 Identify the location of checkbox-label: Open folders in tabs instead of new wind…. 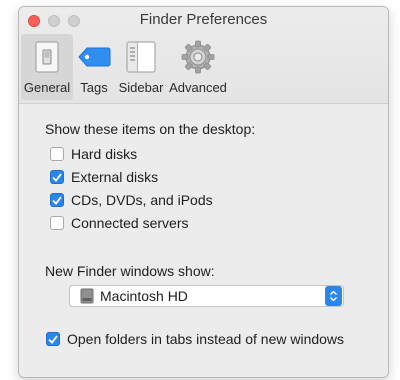
(206, 339).